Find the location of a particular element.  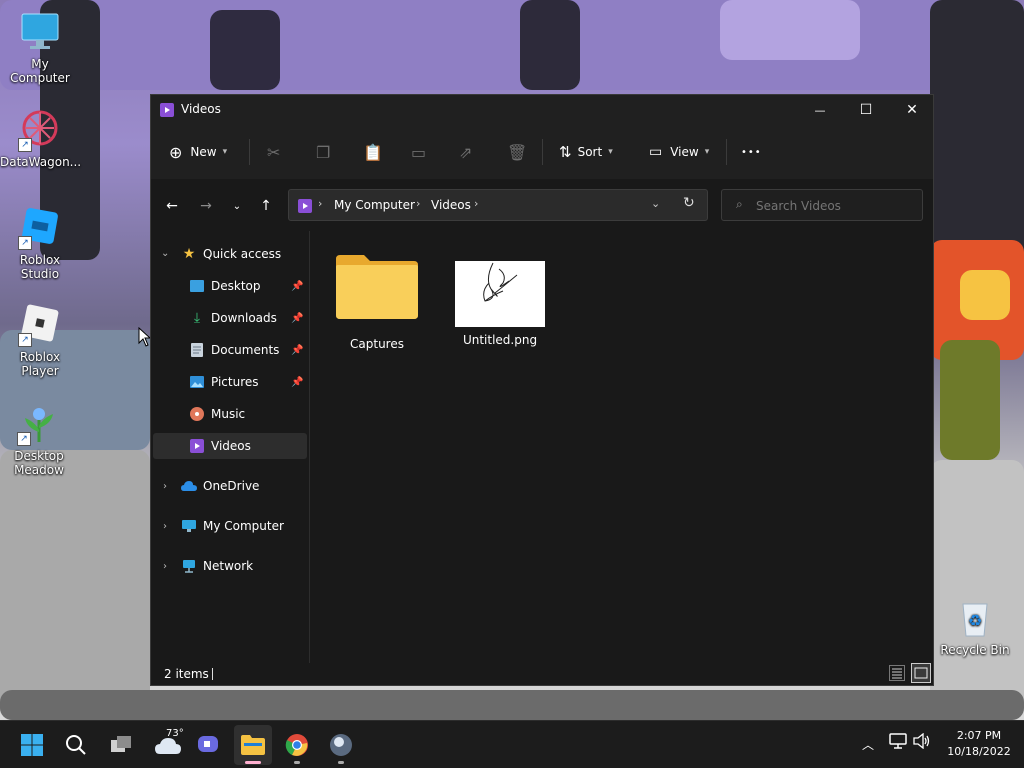

title-bar: Videos — ☐ ✕ is located at coordinates (542, 110).